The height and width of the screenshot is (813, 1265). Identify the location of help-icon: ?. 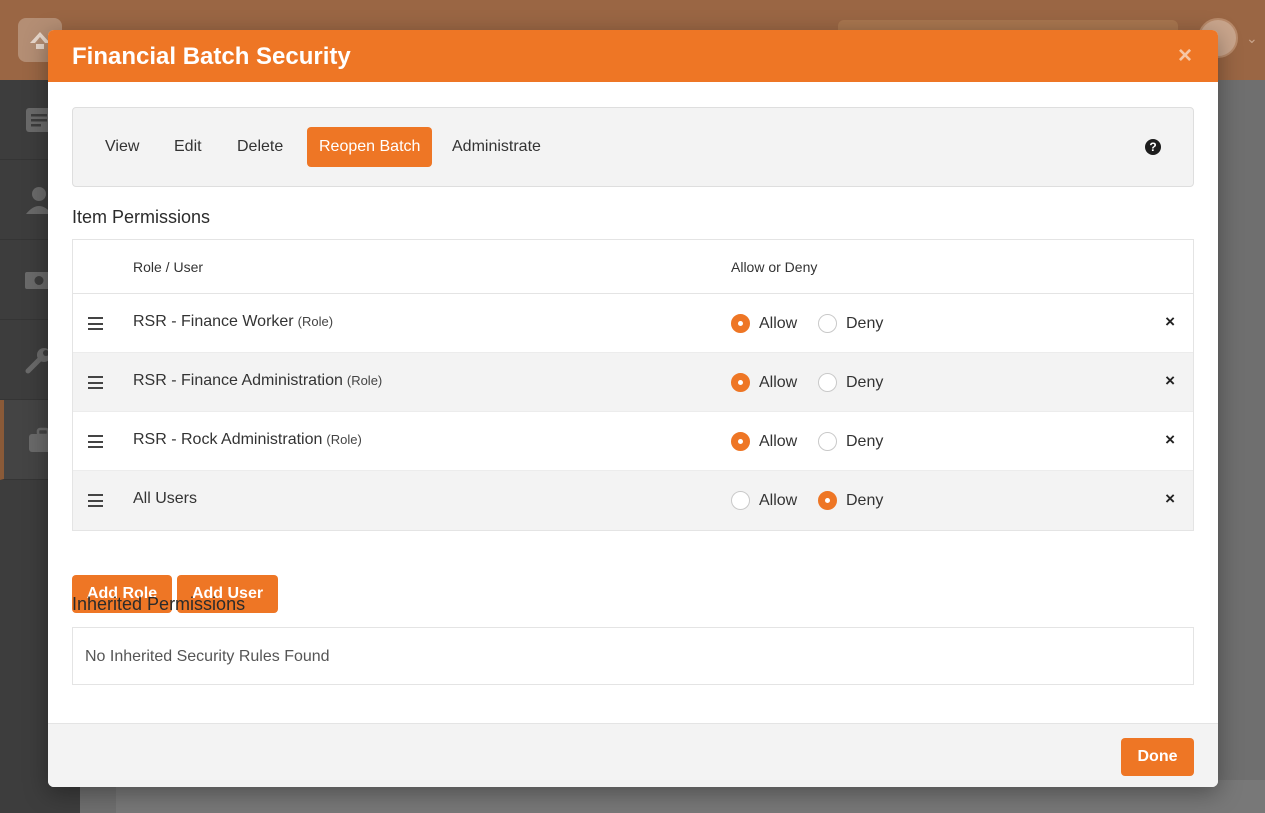
(1153, 147).